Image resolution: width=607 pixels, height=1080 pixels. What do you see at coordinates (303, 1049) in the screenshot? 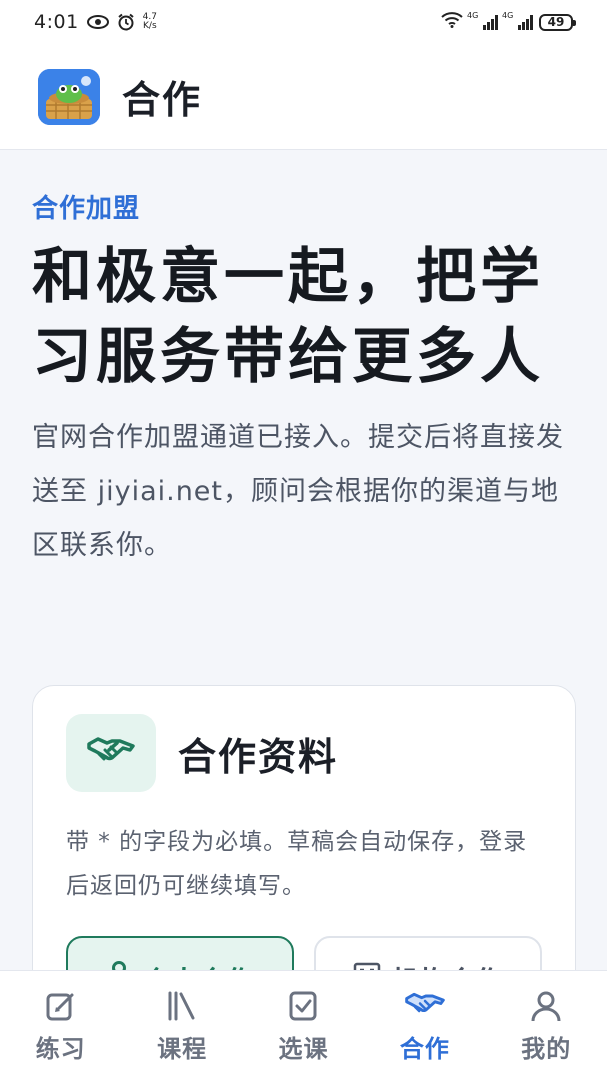
I see `tab-select-course-label: 选课` at bounding box center [303, 1049].